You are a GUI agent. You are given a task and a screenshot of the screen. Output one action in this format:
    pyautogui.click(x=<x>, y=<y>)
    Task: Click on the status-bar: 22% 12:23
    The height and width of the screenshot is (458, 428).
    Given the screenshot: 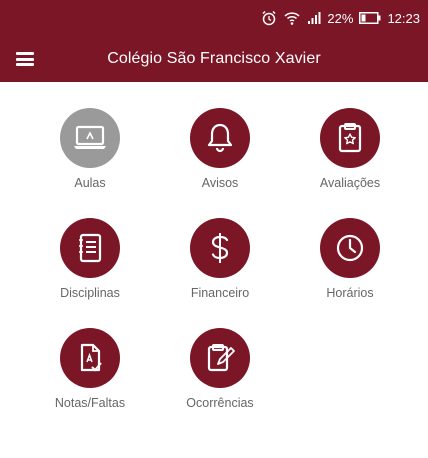 What is the action you would take?
    pyautogui.click(x=214, y=18)
    